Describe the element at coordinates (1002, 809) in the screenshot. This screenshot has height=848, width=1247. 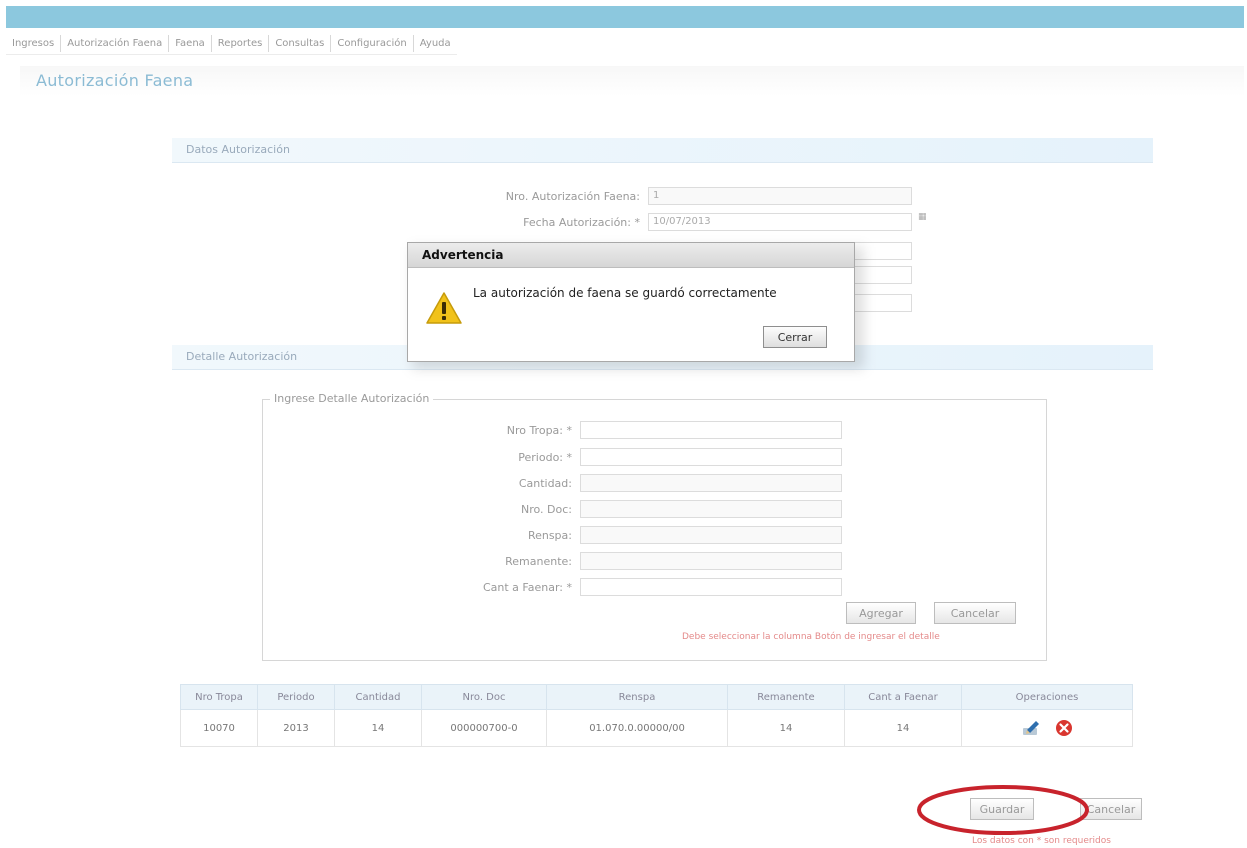
I see `guardar-button: Guardar` at that location.